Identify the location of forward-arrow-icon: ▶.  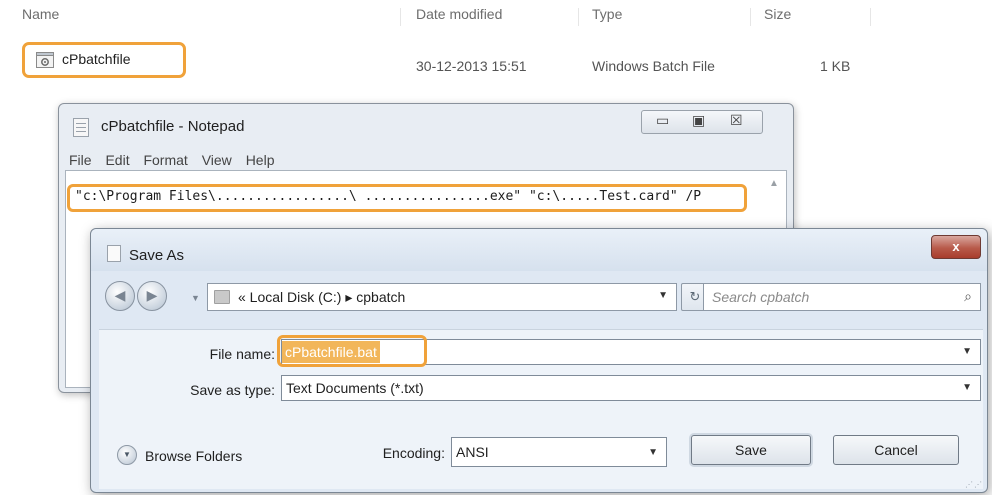
(152, 295).